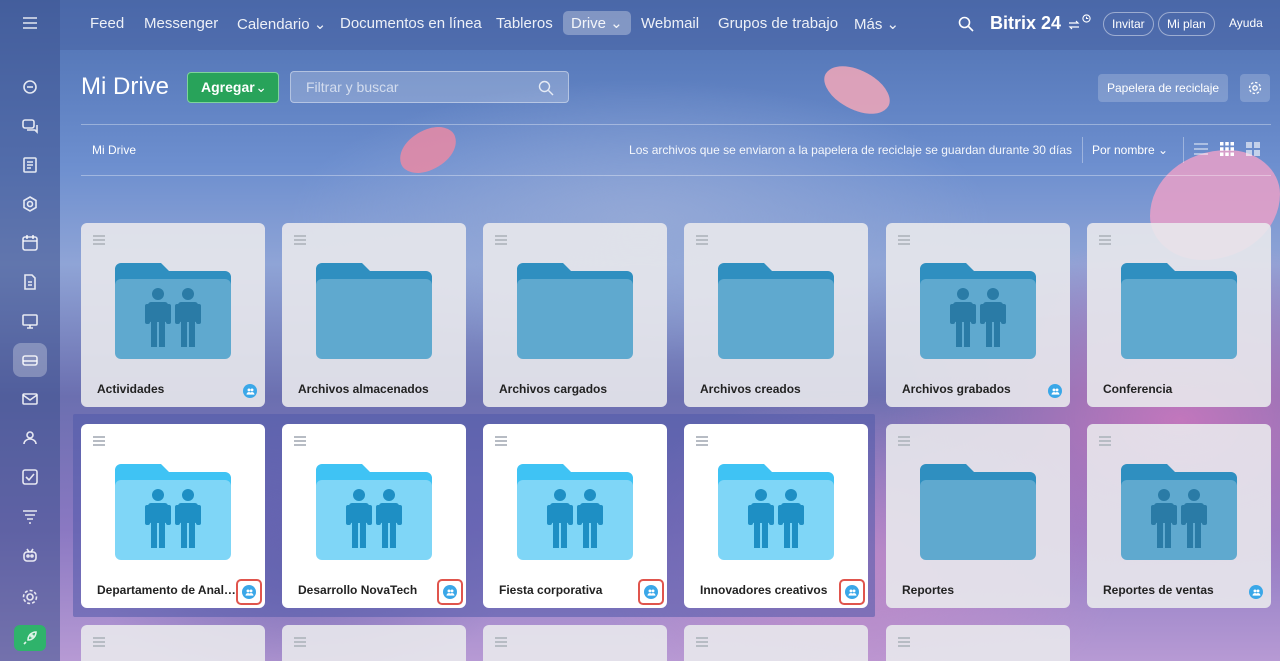 Image resolution: width=1280 pixels, height=661 pixels. What do you see at coordinates (1227, 149) in the screenshot?
I see `grid-small-view-icon` at bounding box center [1227, 149].